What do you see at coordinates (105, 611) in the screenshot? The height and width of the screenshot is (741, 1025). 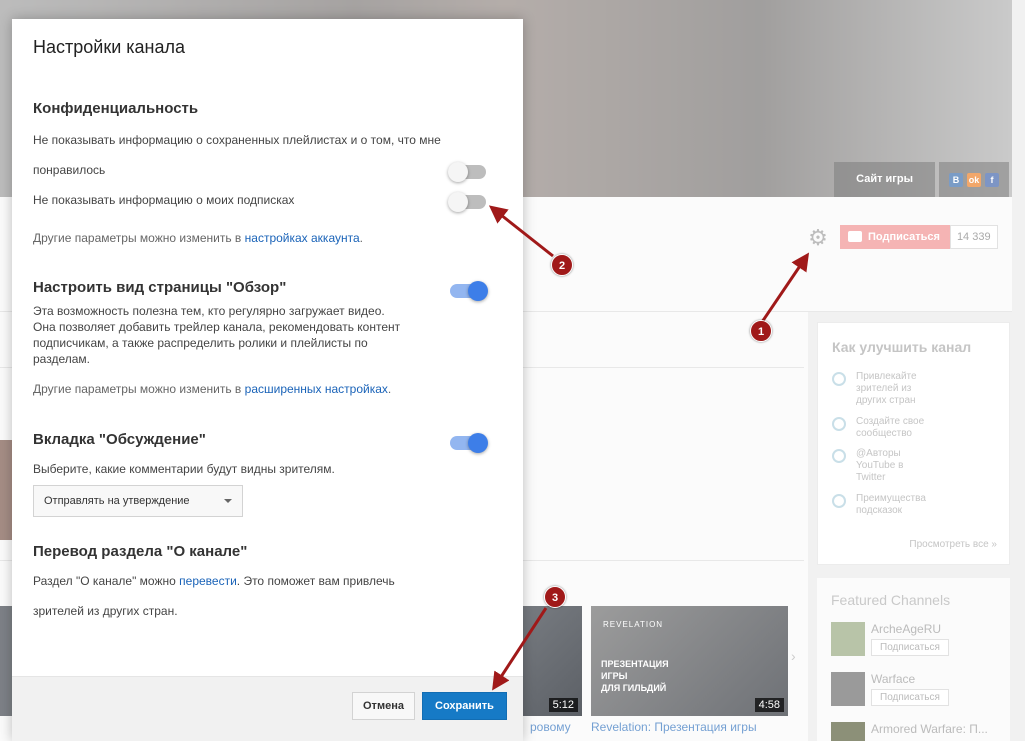 I see `about-translation-text-cont: зрителей из других стран.` at bounding box center [105, 611].